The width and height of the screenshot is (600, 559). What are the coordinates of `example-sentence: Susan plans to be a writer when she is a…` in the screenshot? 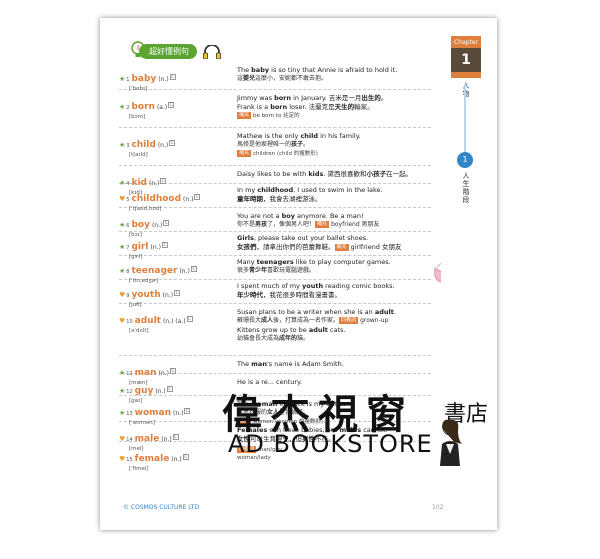 It's located at (316, 312).